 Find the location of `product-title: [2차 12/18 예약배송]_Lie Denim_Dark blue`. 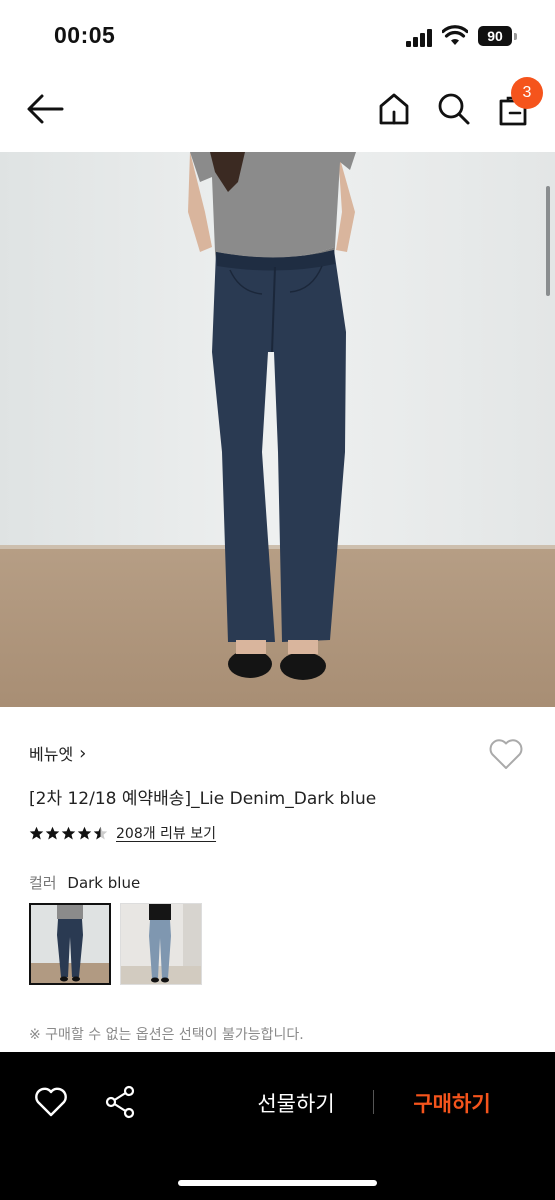

product-title: [2차 12/18 예약배송]_Lie Denim_Dark blue is located at coordinates (203, 799).